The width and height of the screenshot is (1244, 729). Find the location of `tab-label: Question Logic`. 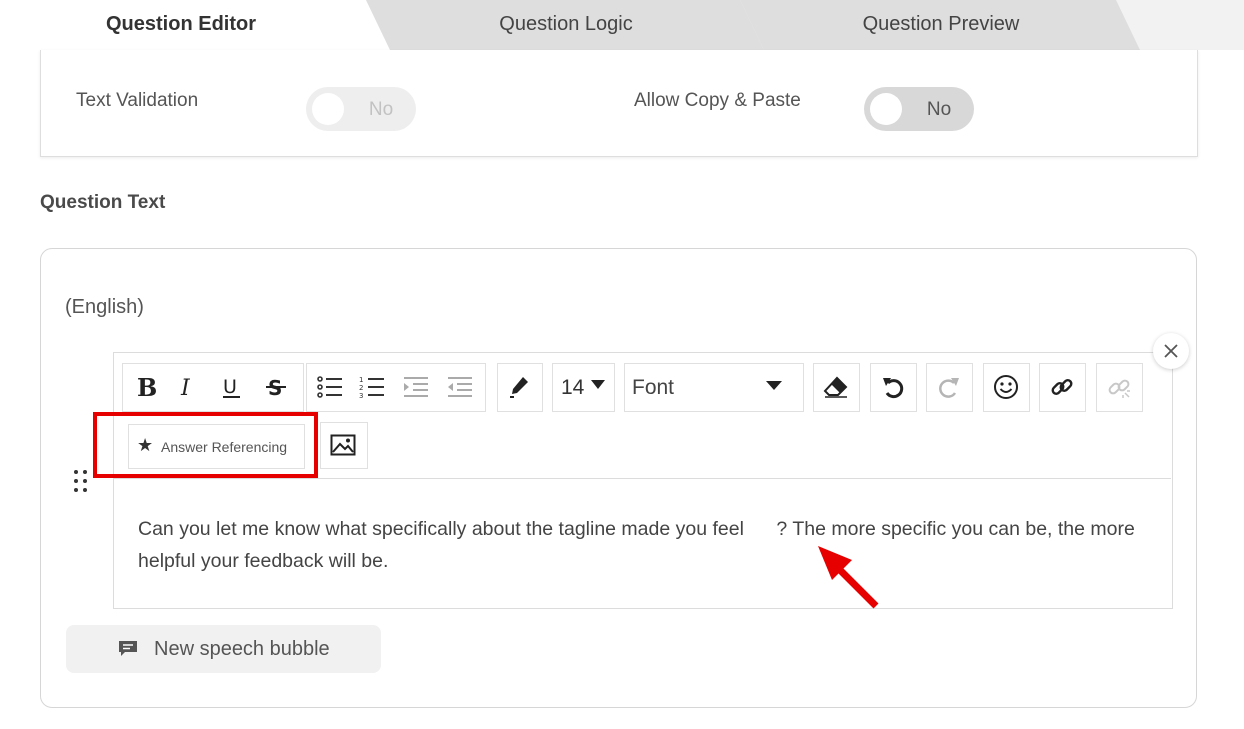

tab-label: Question Logic is located at coordinates (566, 24).